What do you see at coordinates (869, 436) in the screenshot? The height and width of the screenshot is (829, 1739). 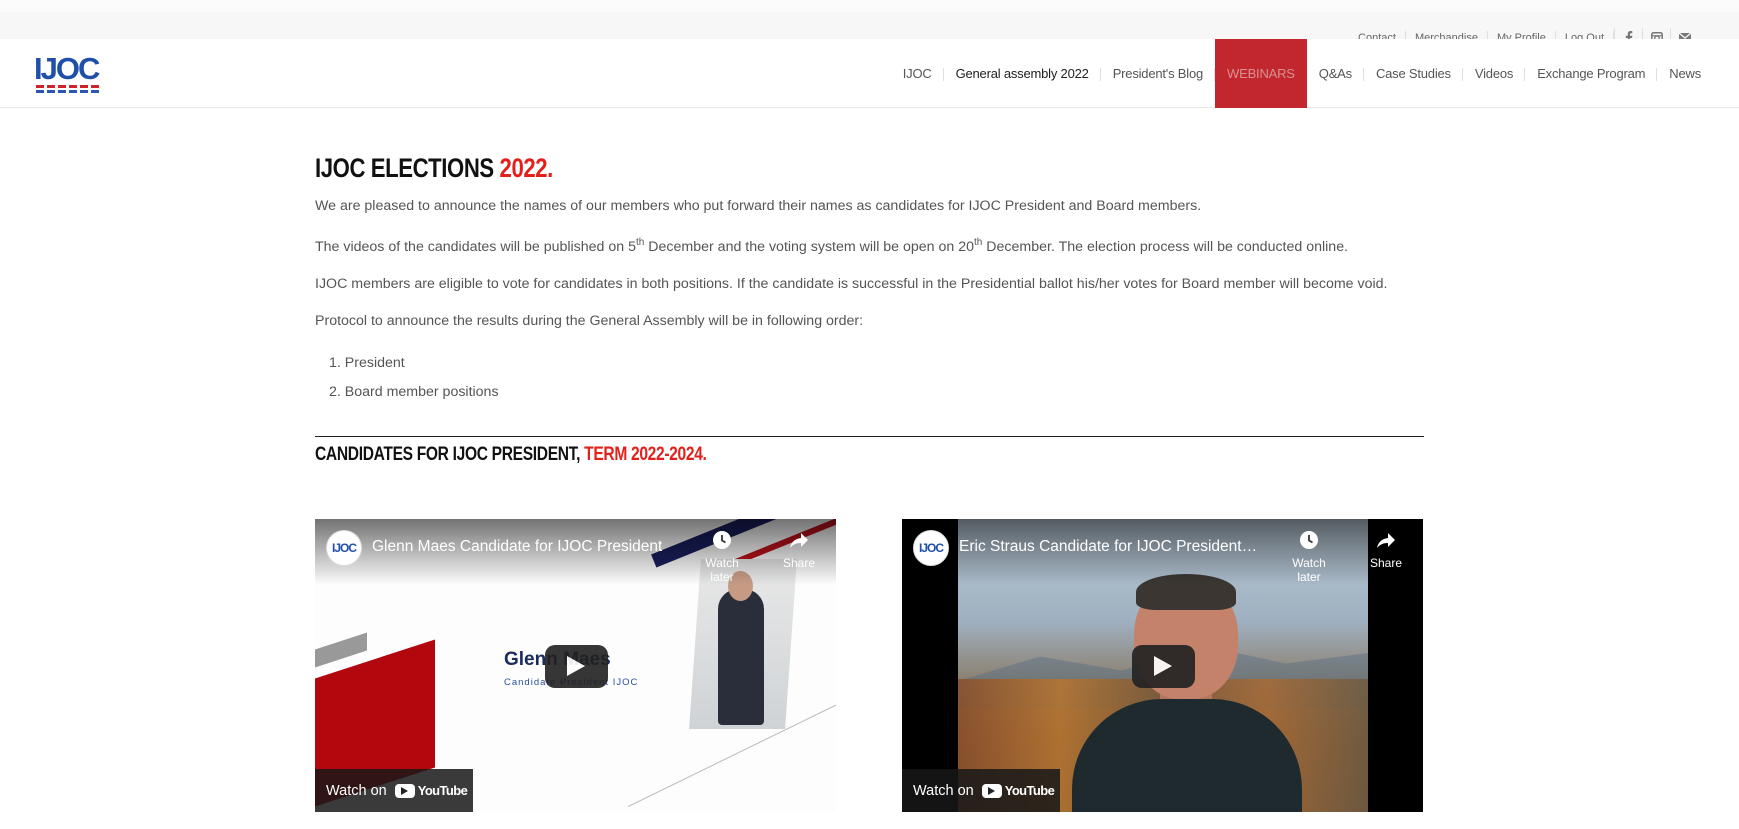 I see `section-divider` at bounding box center [869, 436].